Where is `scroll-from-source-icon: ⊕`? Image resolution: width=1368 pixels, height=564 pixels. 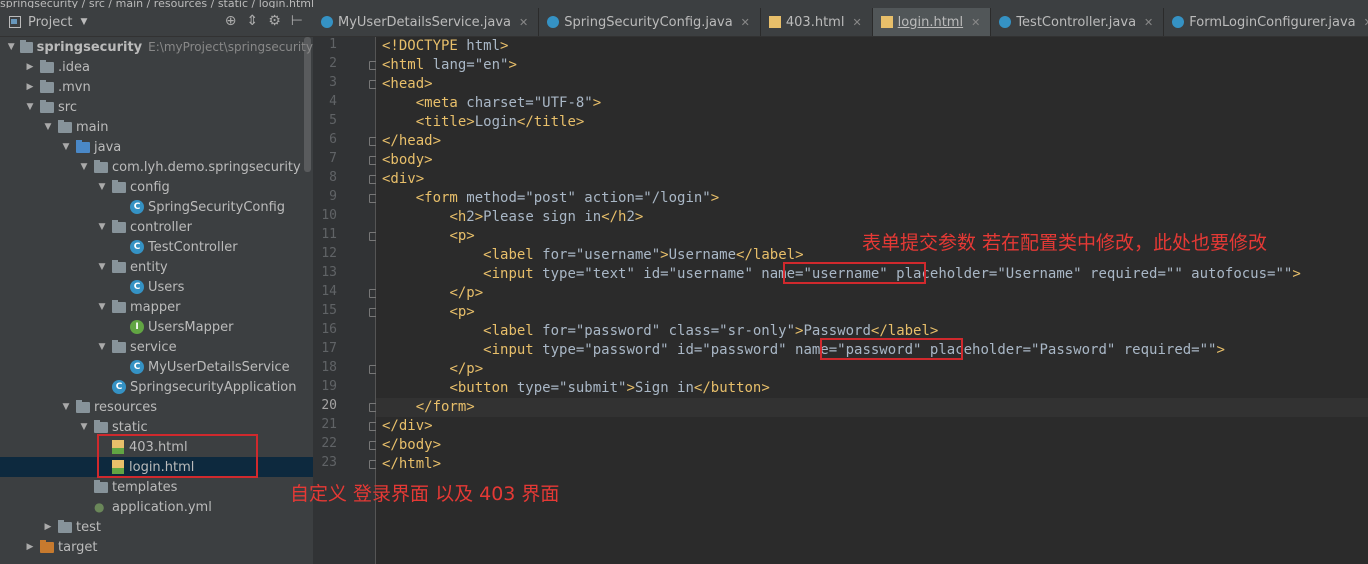
scroll-from-source-icon: ⊕ is located at coordinates (231, 21).